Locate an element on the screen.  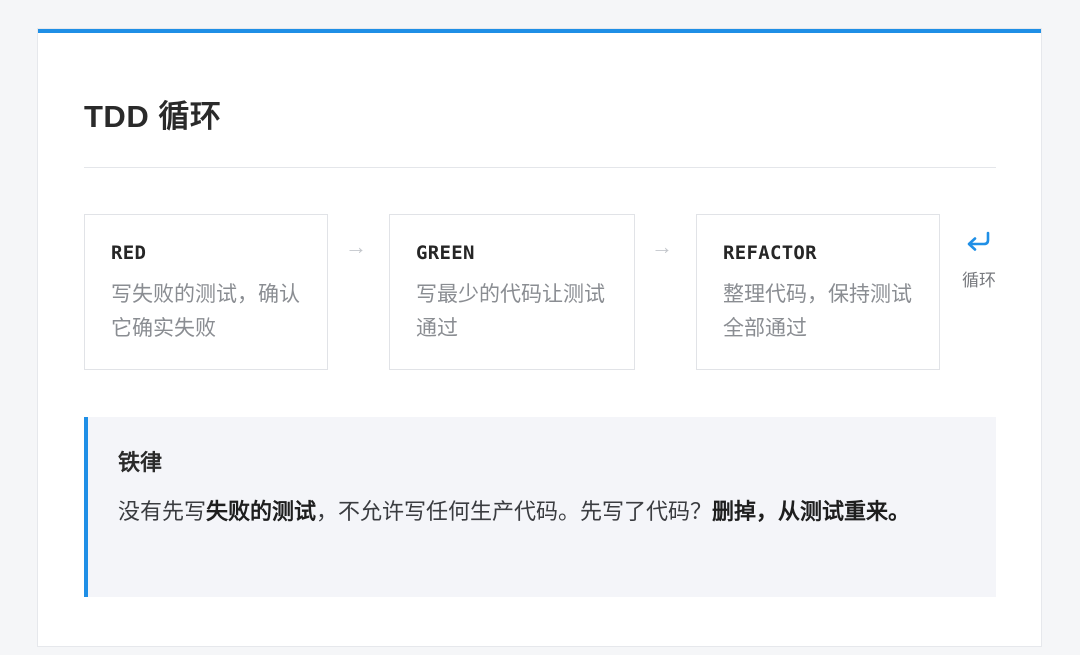
step-description: 写最少的代码让测试通过 is located at coordinates (510, 311).